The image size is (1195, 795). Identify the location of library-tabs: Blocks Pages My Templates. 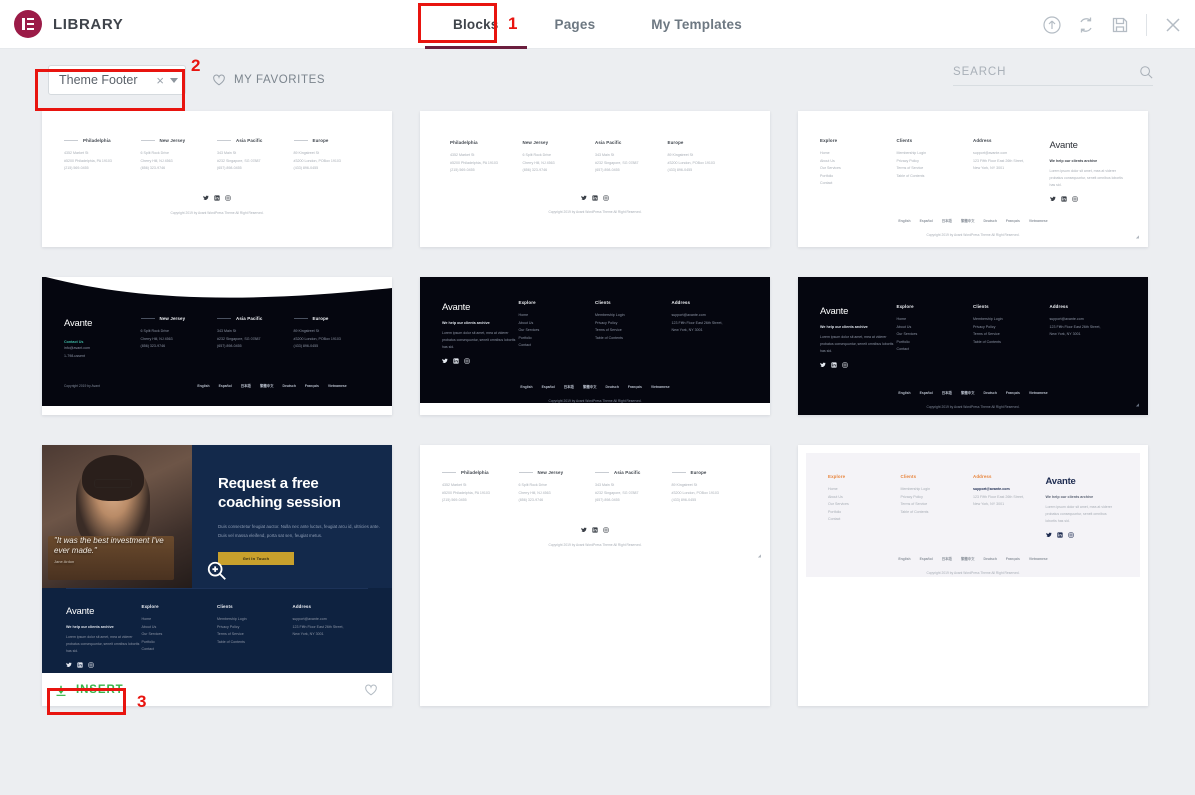
(597, 24).